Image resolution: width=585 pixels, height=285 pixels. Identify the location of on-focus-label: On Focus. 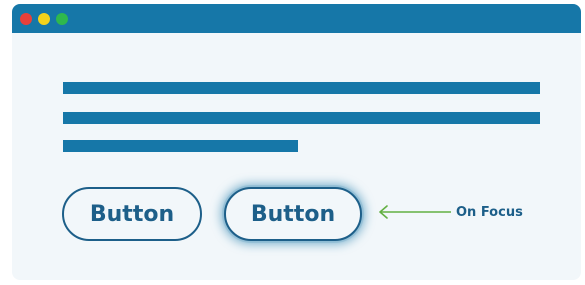
(489, 212).